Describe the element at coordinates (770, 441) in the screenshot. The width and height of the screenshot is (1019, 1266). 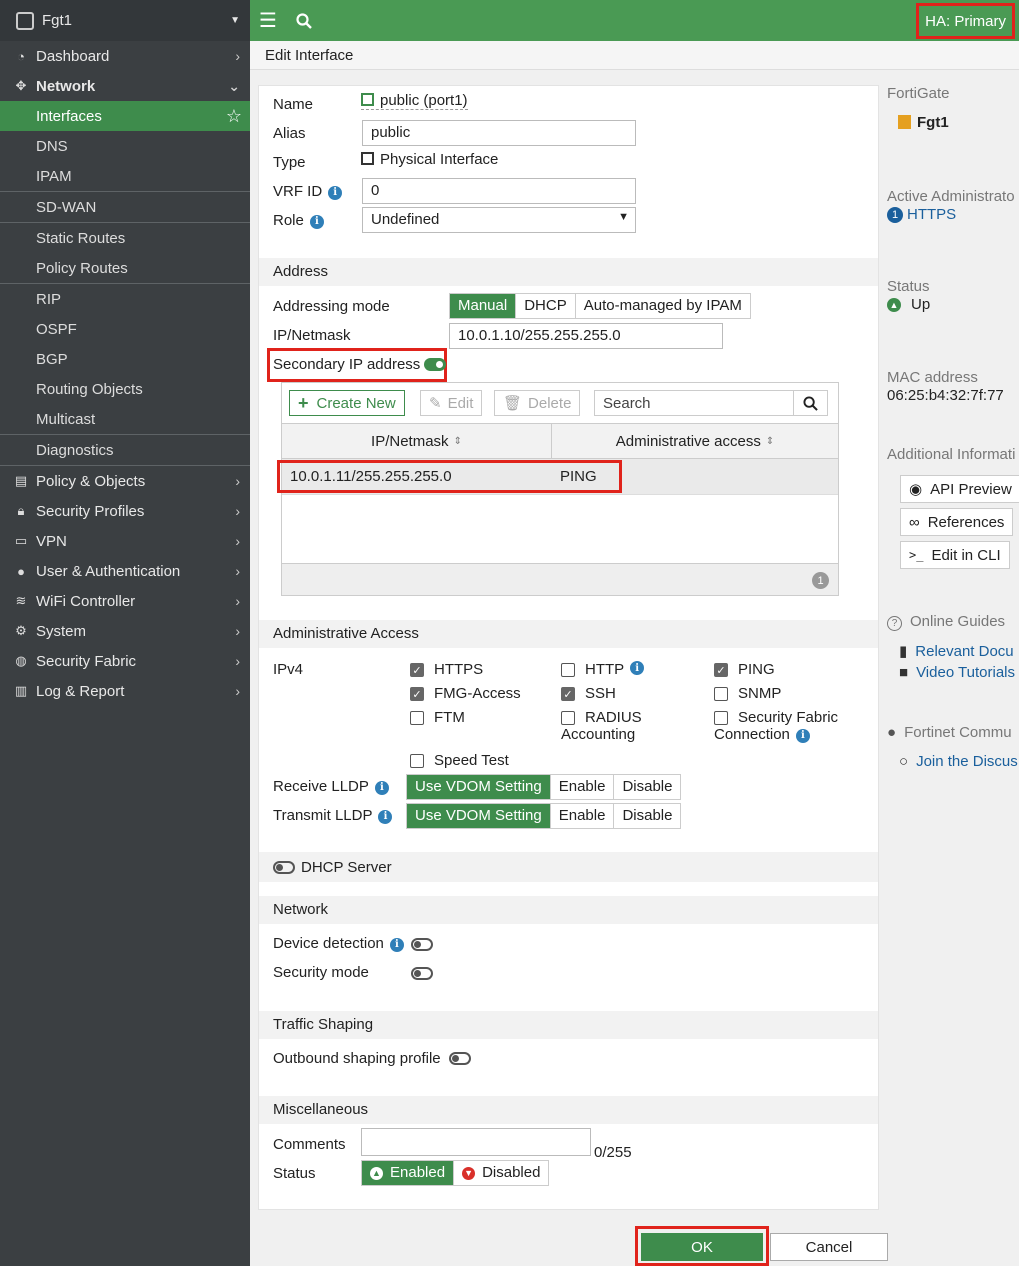
I see `sort-icon: ⇕` at that location.